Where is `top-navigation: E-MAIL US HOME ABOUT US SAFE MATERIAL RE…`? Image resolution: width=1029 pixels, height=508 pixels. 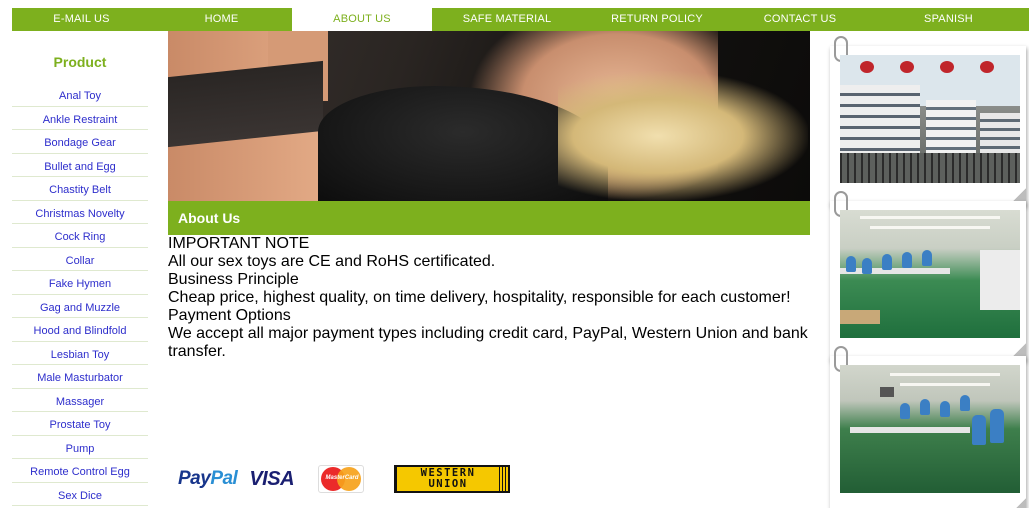
top-navigation: E-MAIL US HOME ABOUT US SAFE MATERIAL RE… is located at coordinates (520, 19).